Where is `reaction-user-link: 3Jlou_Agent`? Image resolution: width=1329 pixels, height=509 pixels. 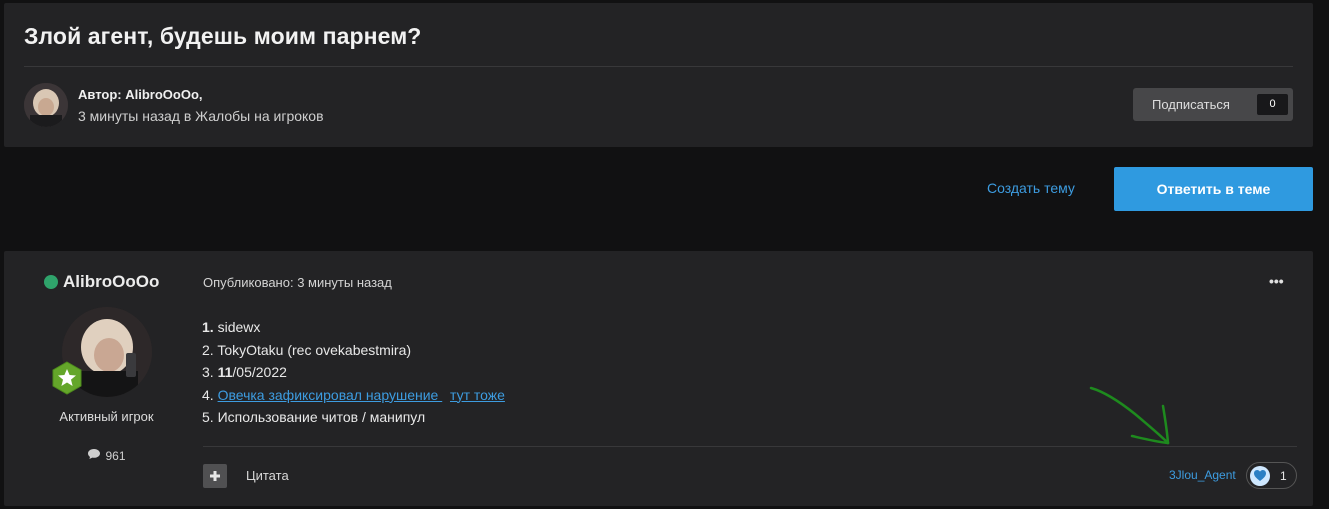 reaction-user-link: 3Jlou_Agent is located at coordinates (1202, 475).